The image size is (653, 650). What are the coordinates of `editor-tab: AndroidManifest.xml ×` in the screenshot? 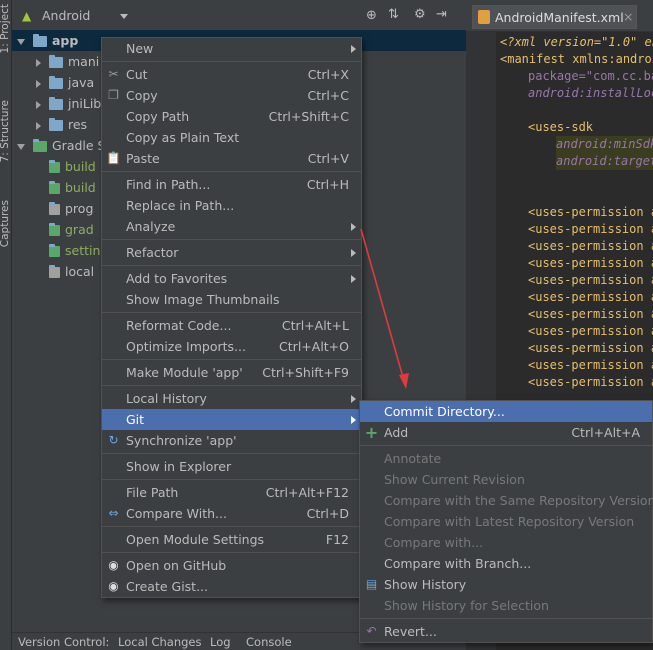 It's located at (554, 17).